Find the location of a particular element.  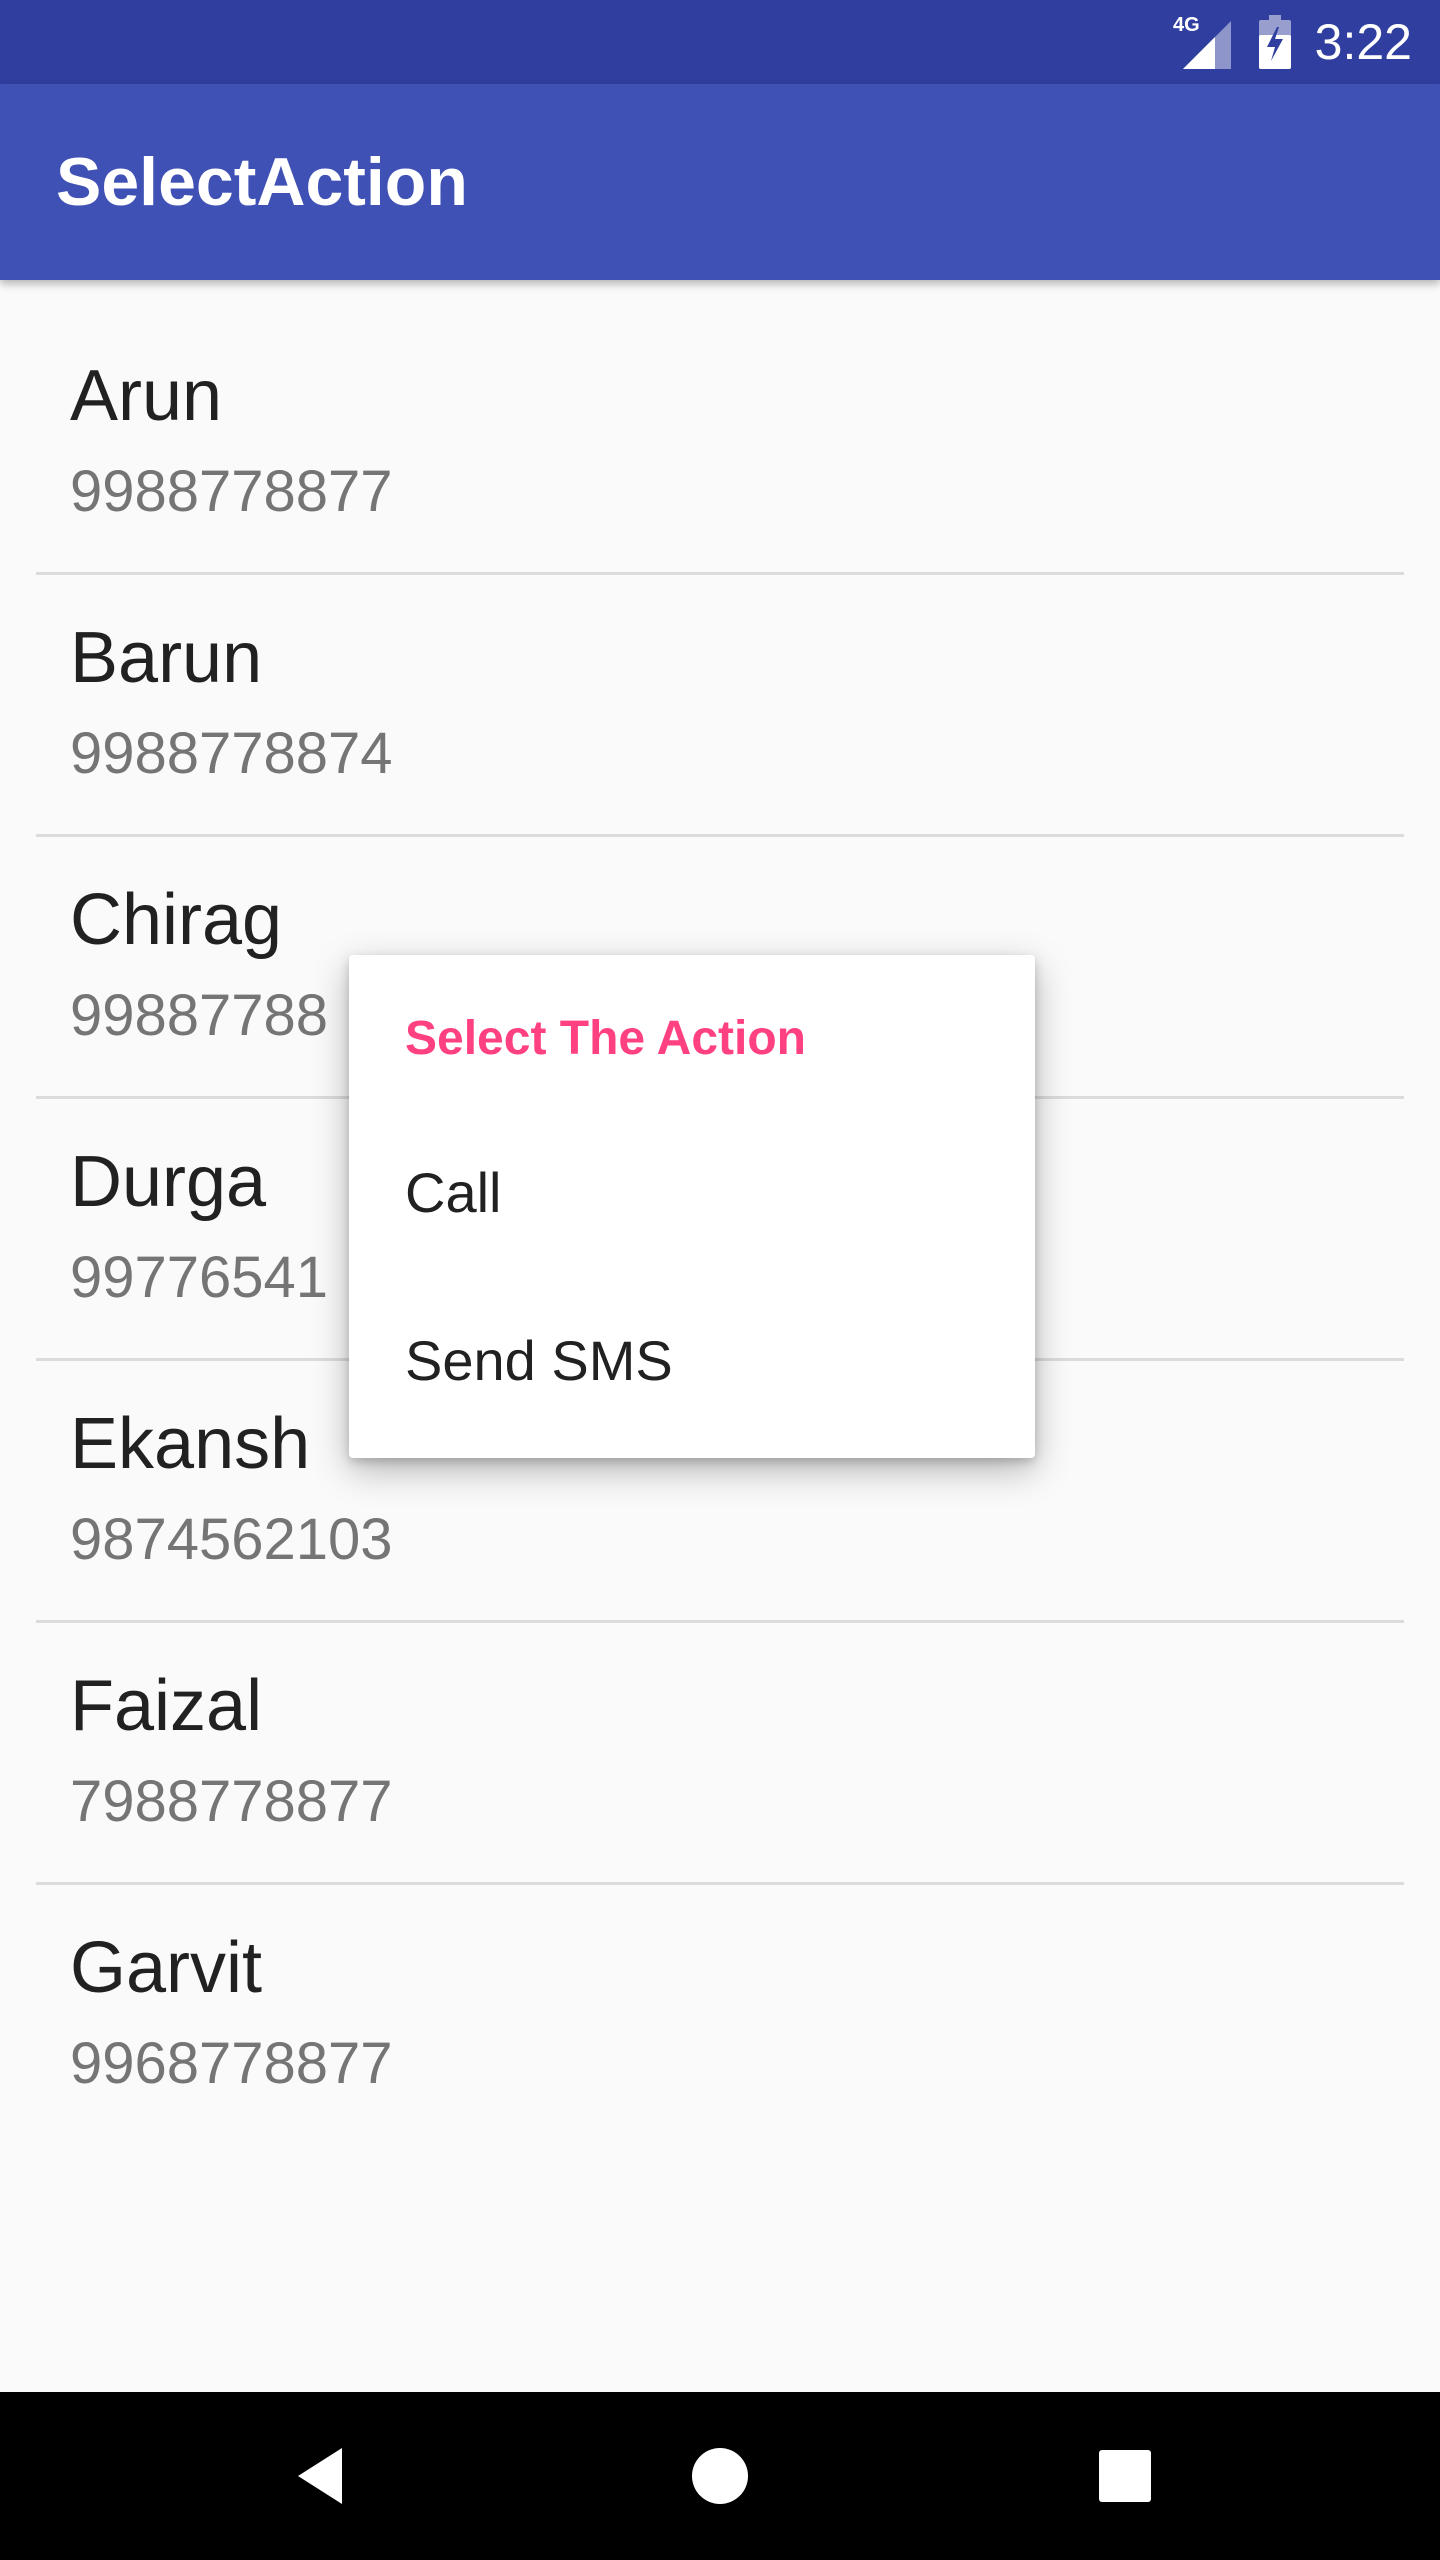

recents-icon is located at coordinates (1125, 2476).